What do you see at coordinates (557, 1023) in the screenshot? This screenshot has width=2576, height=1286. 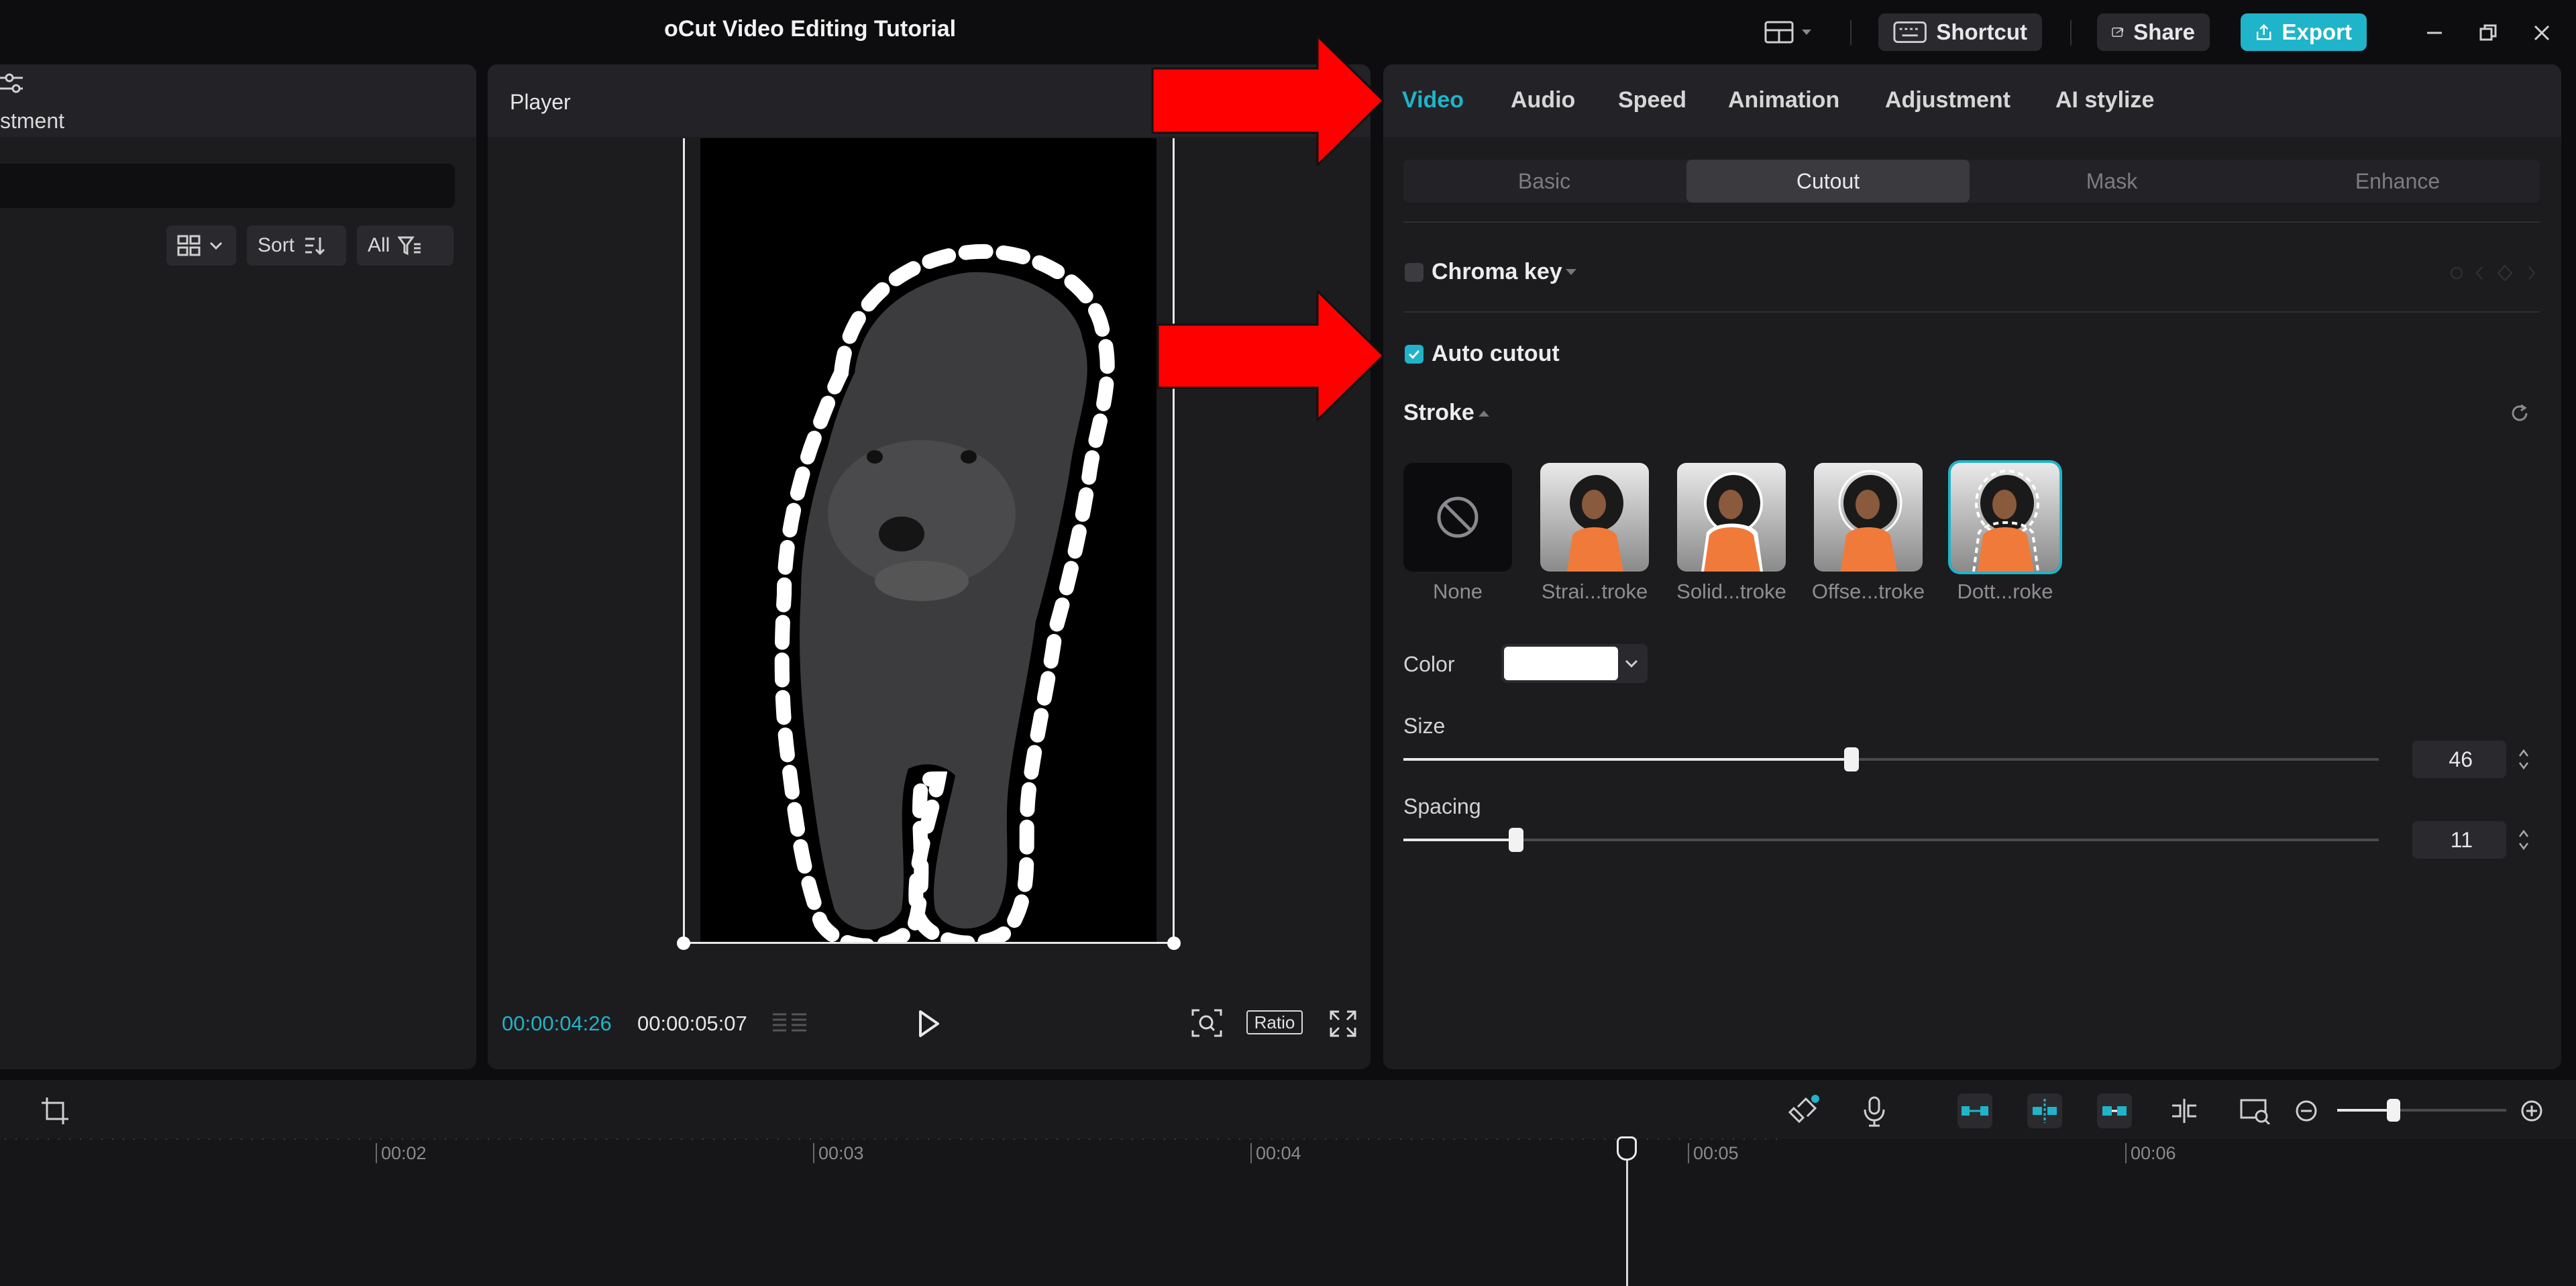 I see `current-time: 00:00:04:26` at bounding box center [557, 1023].